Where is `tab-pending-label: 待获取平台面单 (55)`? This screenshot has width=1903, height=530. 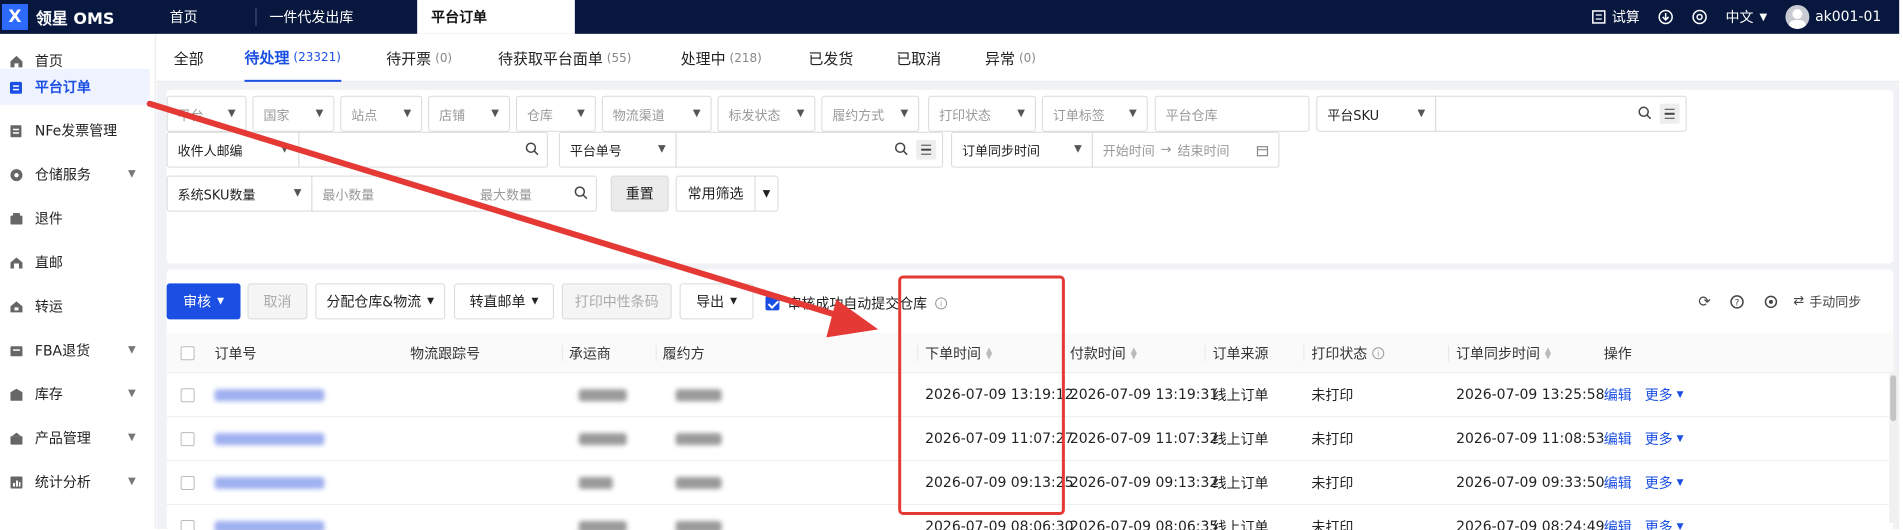
tab-pending-label: 待获取平台面单 (55) is located at coordinates (564, 58).